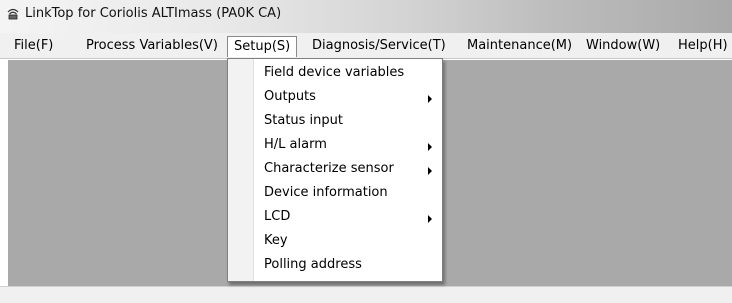  What do you see at coordinates (379, 46) in the screenshot?
I see `menu-diagnosis-service: Diagnosis/Service(T)` at bounding box center [379, 46].